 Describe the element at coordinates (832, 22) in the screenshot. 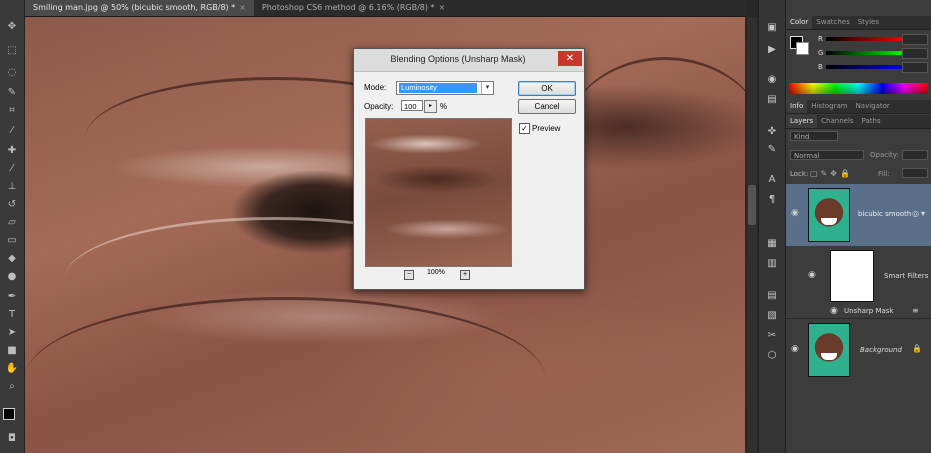

I see `tab-swatches: Swatches` at that location.